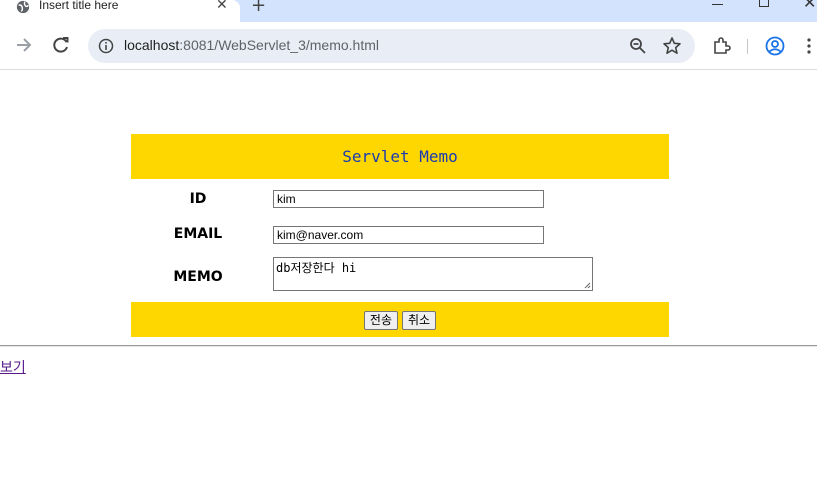  Describe the element at coordinates (721, 46) in the screenshot. I see `extensions-icon` at that location.